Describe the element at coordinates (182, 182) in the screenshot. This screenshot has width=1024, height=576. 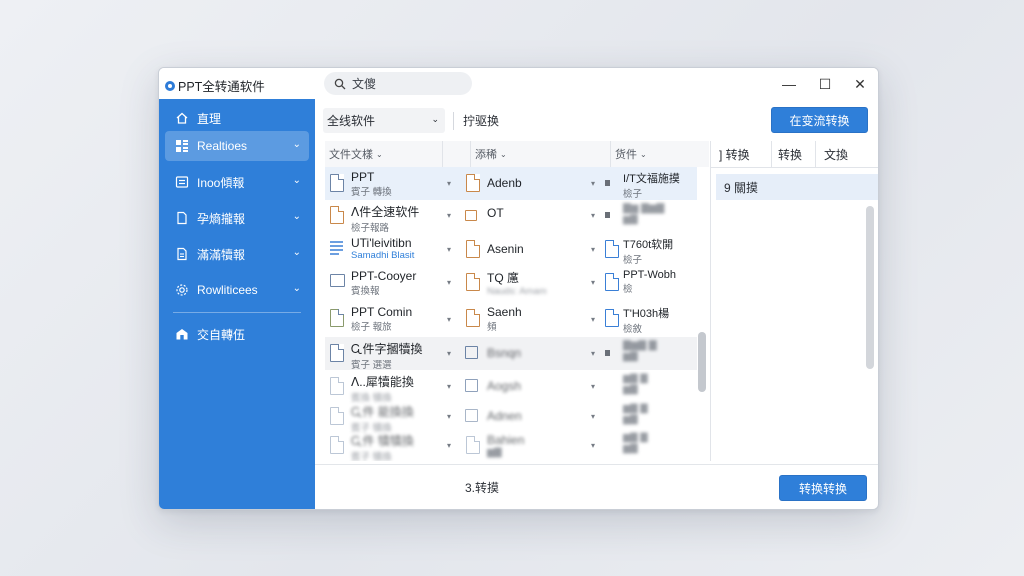
I see `doc-list-icon` at that location.